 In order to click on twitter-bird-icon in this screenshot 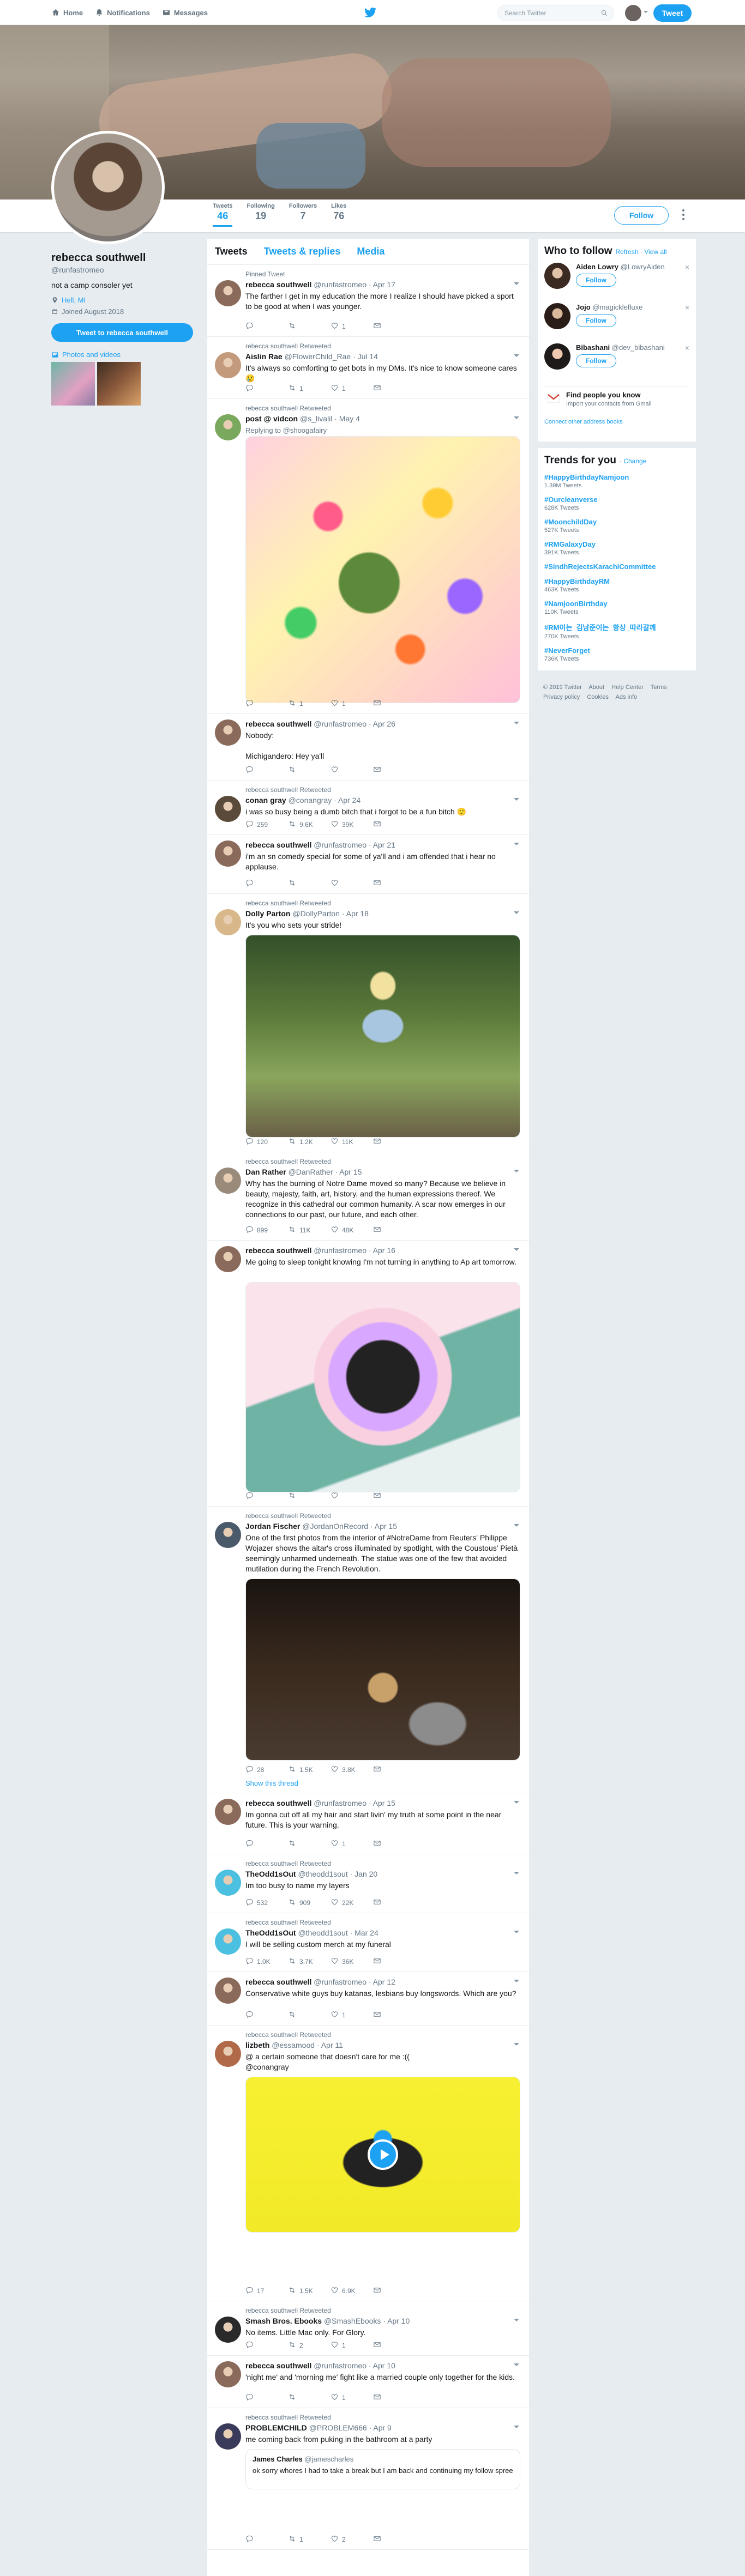, I will do `click(370, 12)`.